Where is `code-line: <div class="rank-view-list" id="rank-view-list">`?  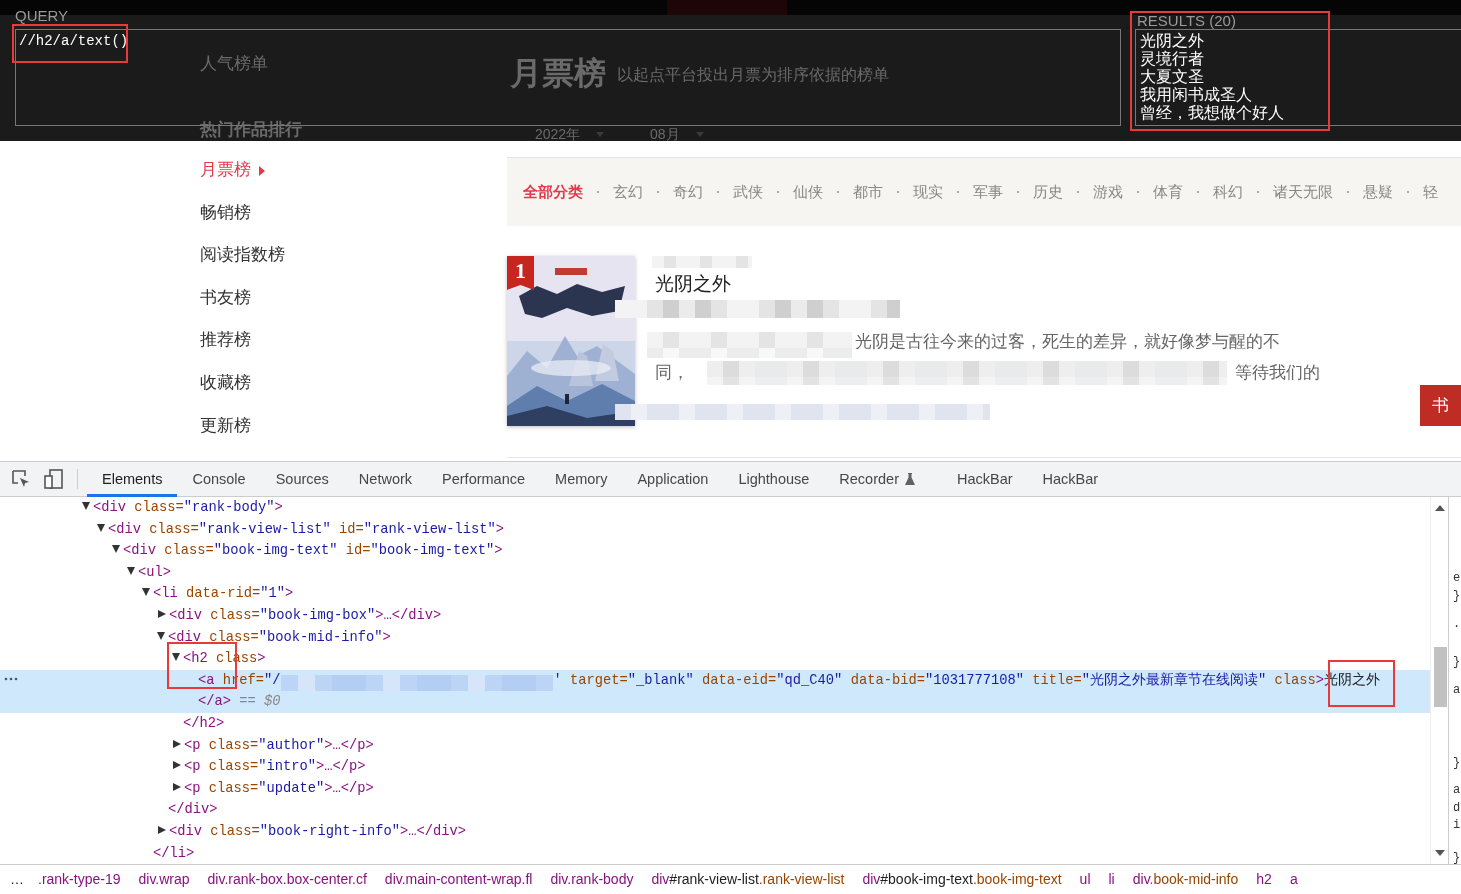 code-line: <div class="rank-view-list" id="rank-view-list"> is located at coordinates (306, 529).